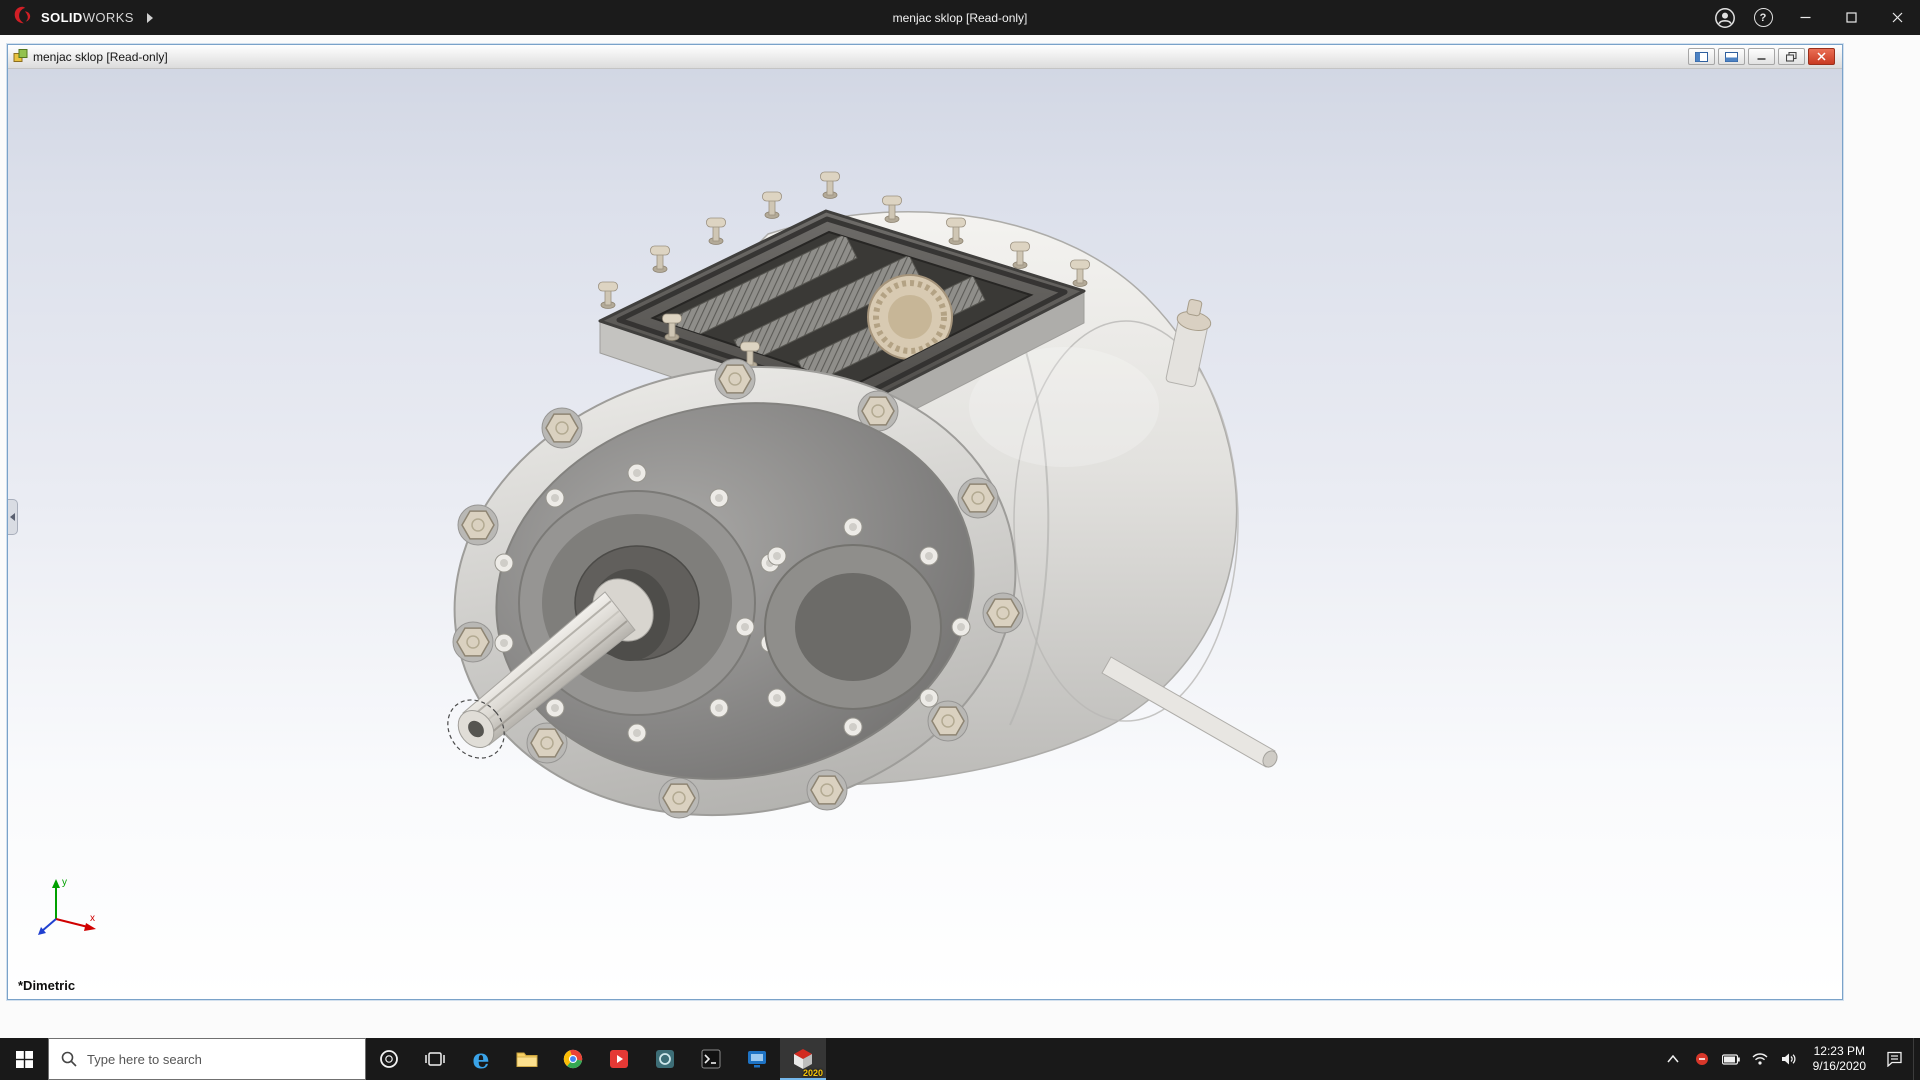 Image resolution: width=1920 pixels, height=1080 pixels. I want to click on teal-app-icon, so click(665, 1059).